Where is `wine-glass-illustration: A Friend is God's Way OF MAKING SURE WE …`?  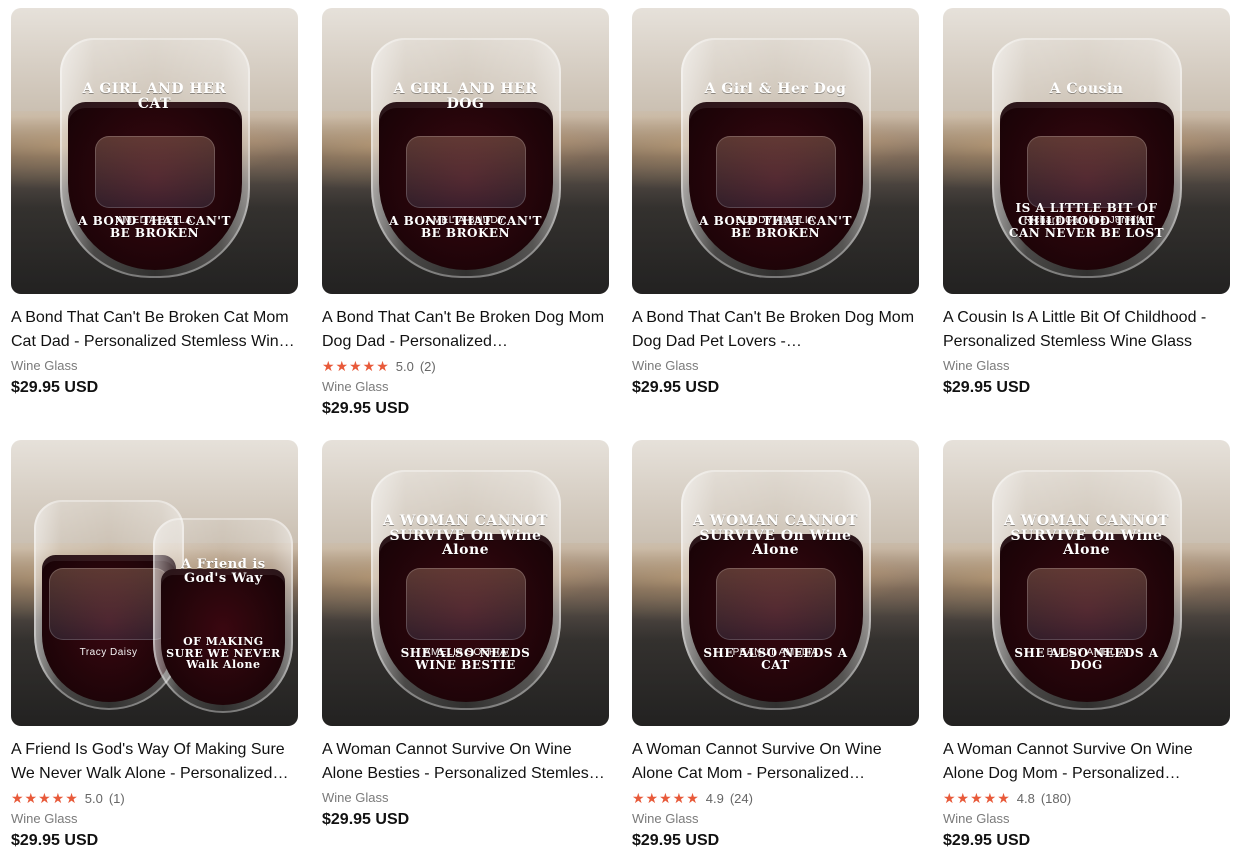 wine-glass-illustration: A Friend is God's Way OF MAKING SURE WE … is located at coordinates (223, 615).